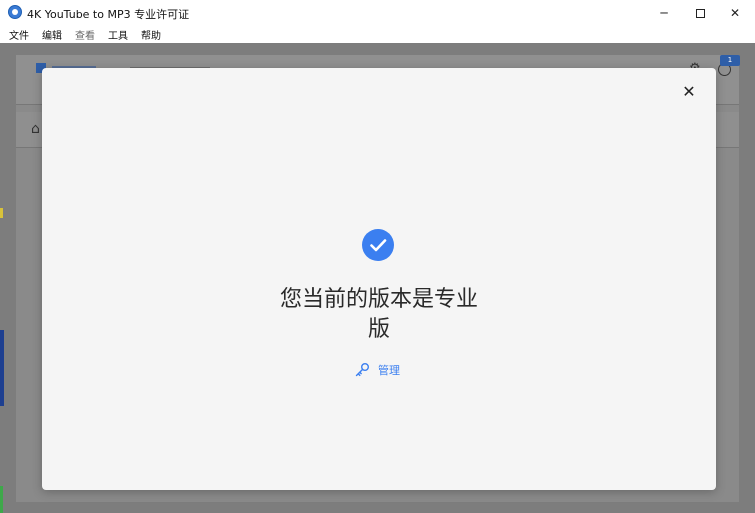  I want to click on license-status-text: 您当前的版本是专业 版, so click(379, 315).